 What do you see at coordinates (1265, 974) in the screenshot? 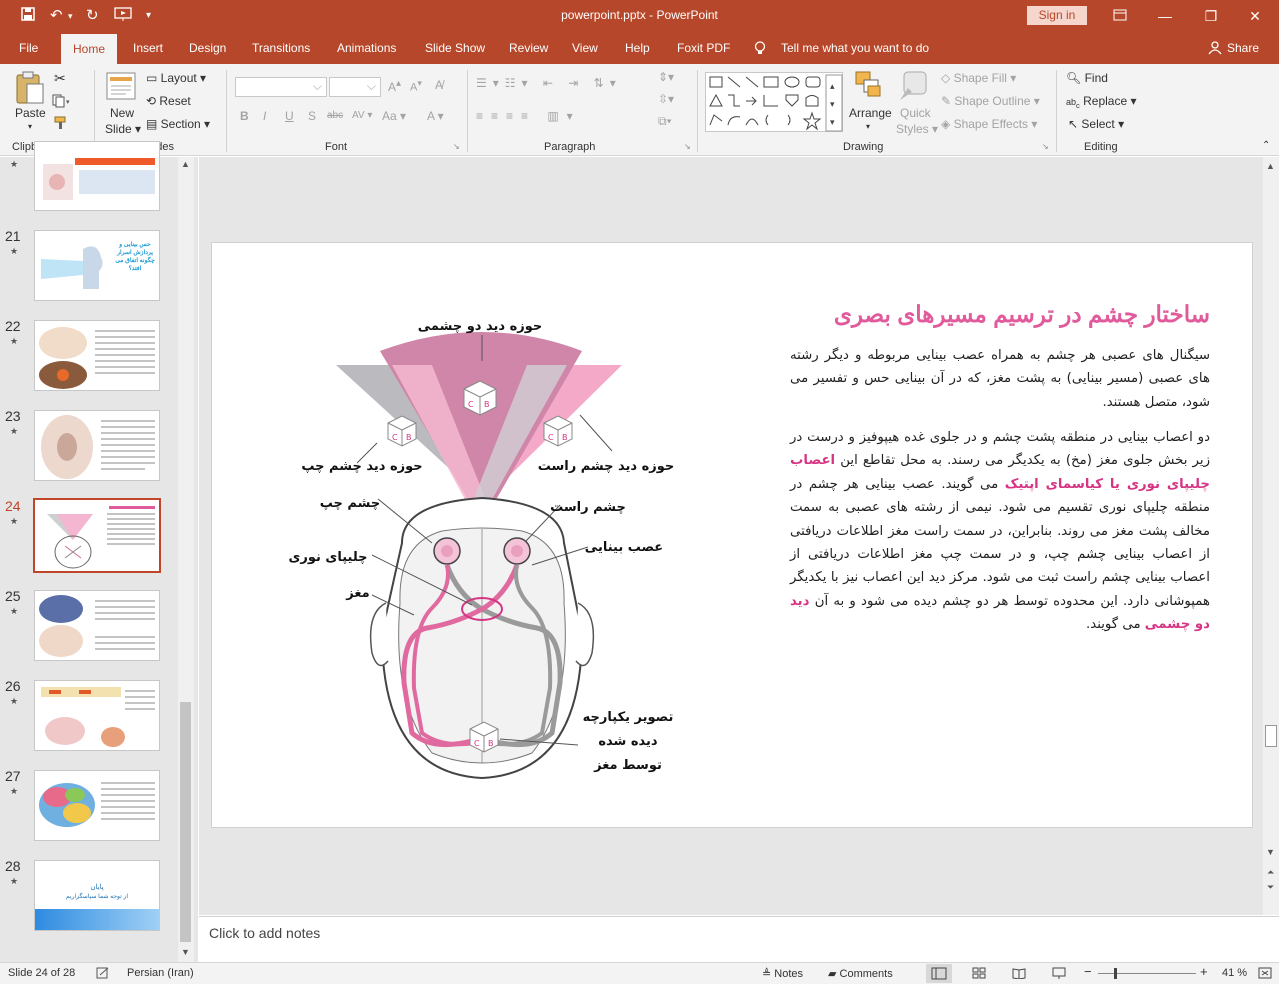
I see `fit-to-window-icon` at bounding box center [1265, 974].